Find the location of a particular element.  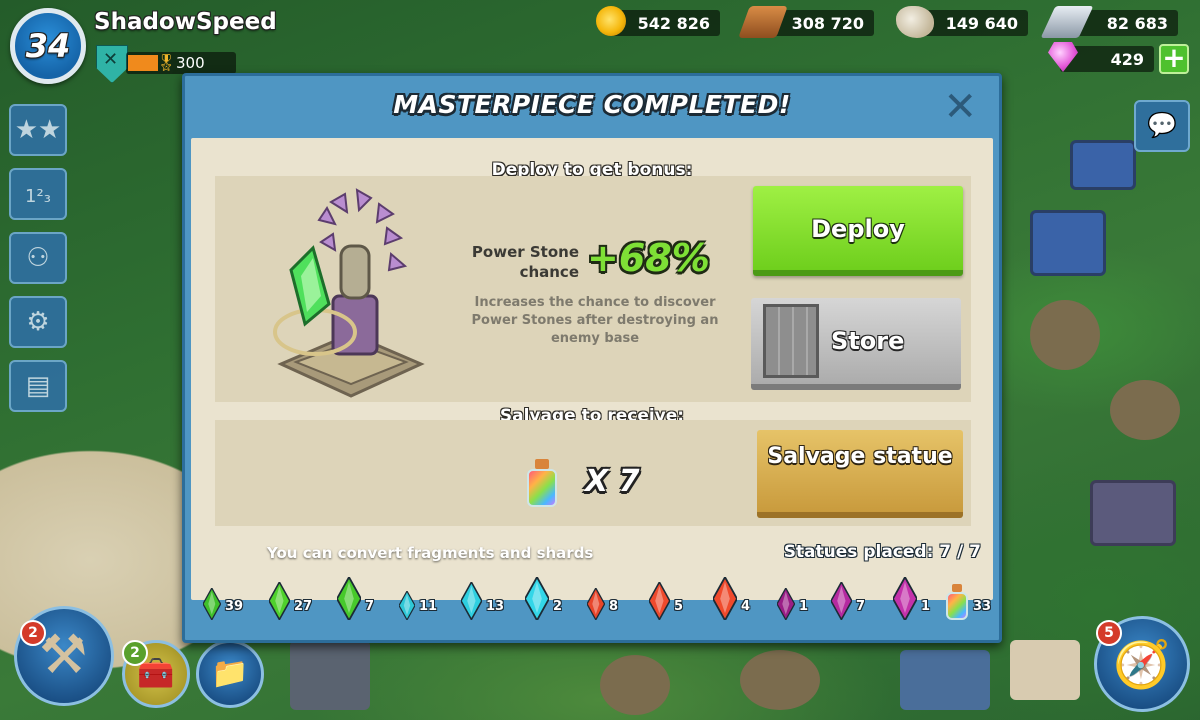

magma-crystal-icon is located at coordinates (725, 598).